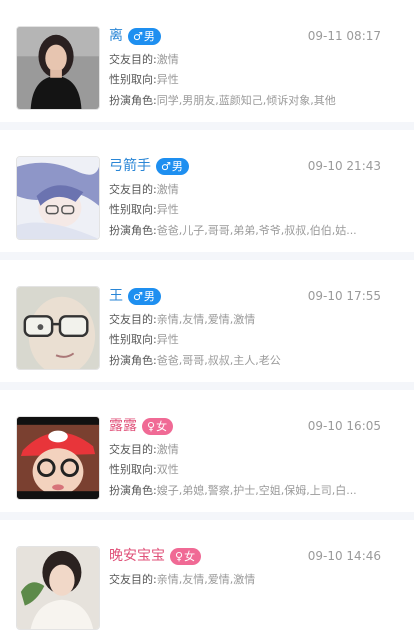 Image resolution: width=414 pixels, height=642 pixels. I want to click on name-row: 王 ♂ 男, so click(135, 296).